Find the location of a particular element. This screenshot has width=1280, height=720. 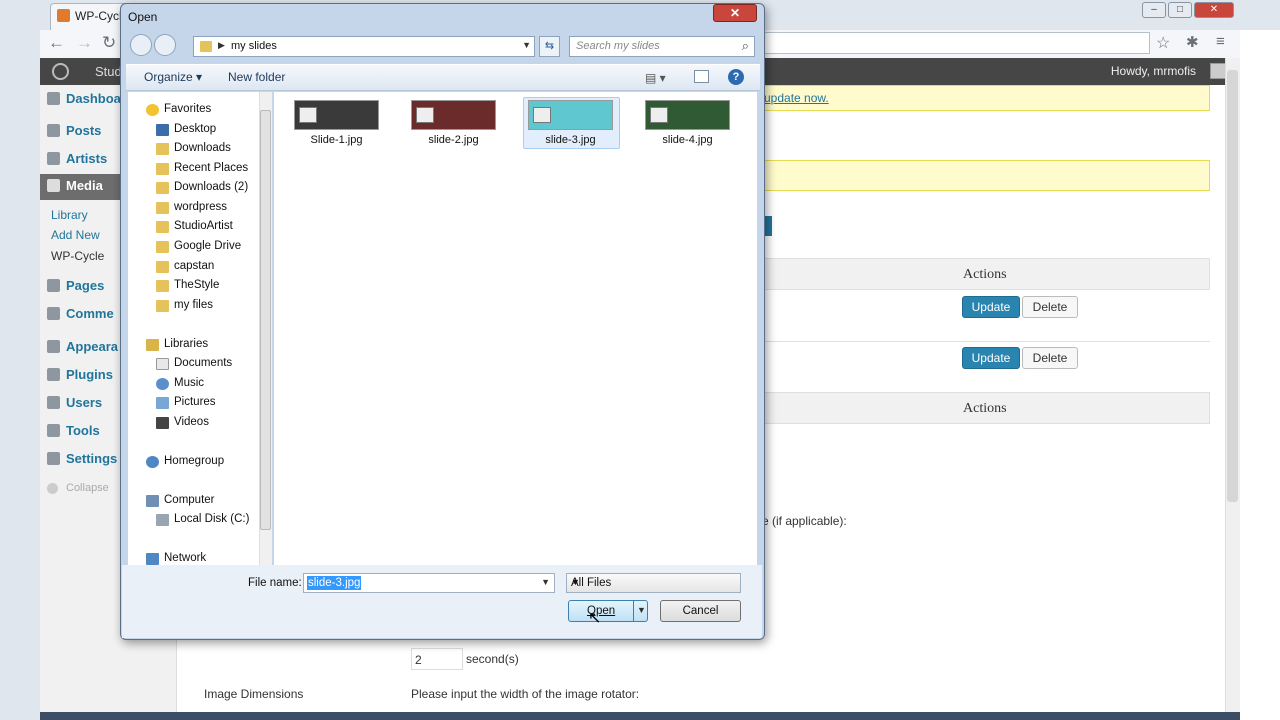

desktop-icon is located at coordinates (162, 130).